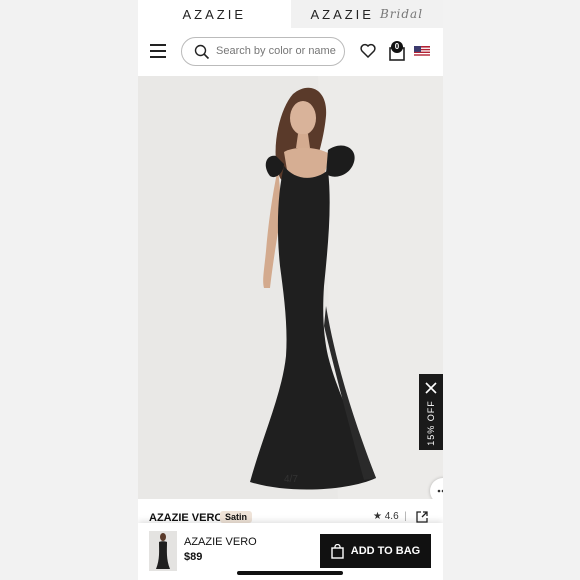  What do you see at coordinates (290, 551) in the screenshot?
I see `bottom-action-bar: AZAZIE VERO $89 ADD TO BAG` at bounding box center [290, 551].